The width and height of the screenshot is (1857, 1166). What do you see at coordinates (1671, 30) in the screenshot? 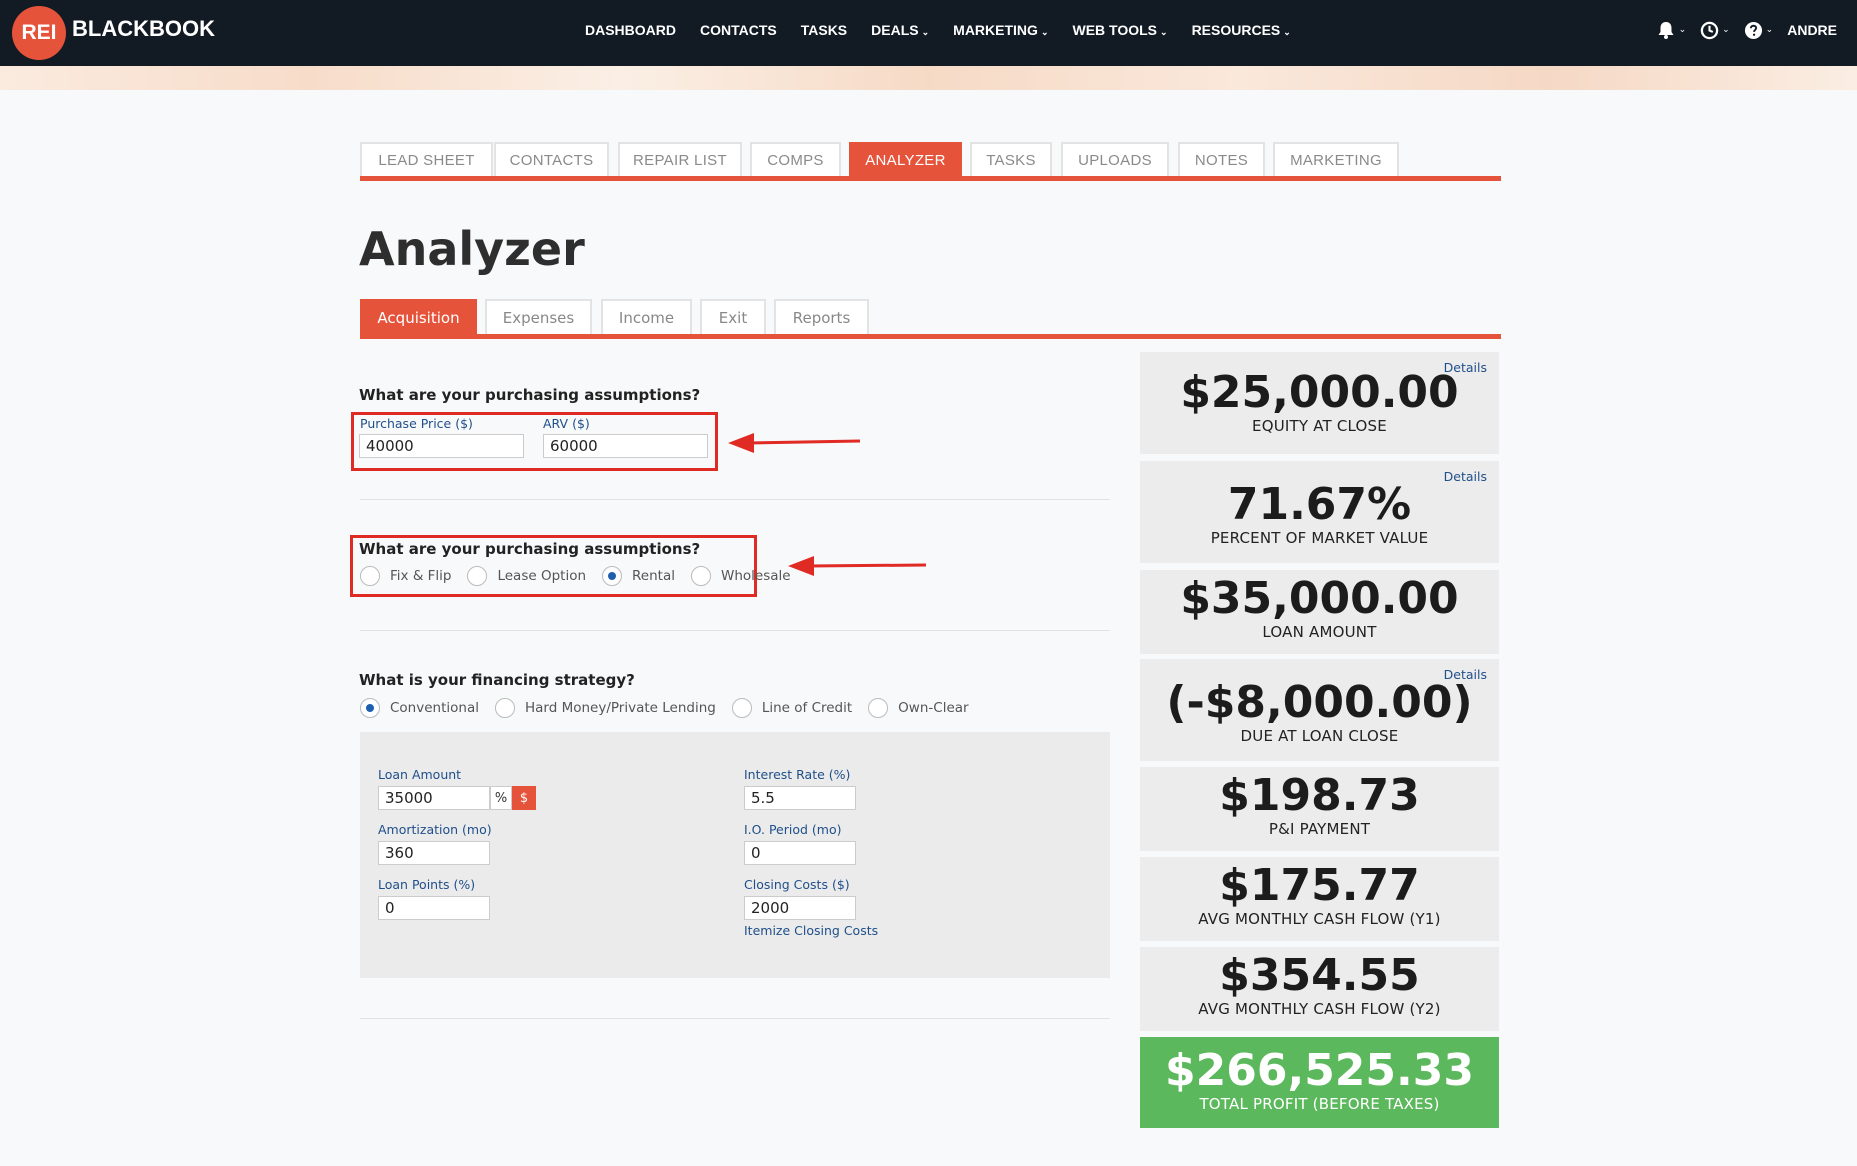
I see `notifications-menu: ⌄` at bounding box center [1671, 30].